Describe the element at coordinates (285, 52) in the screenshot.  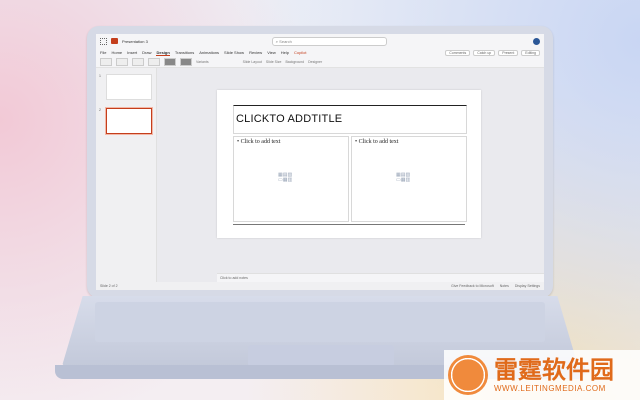
I see `tab-help: Help` at that location.